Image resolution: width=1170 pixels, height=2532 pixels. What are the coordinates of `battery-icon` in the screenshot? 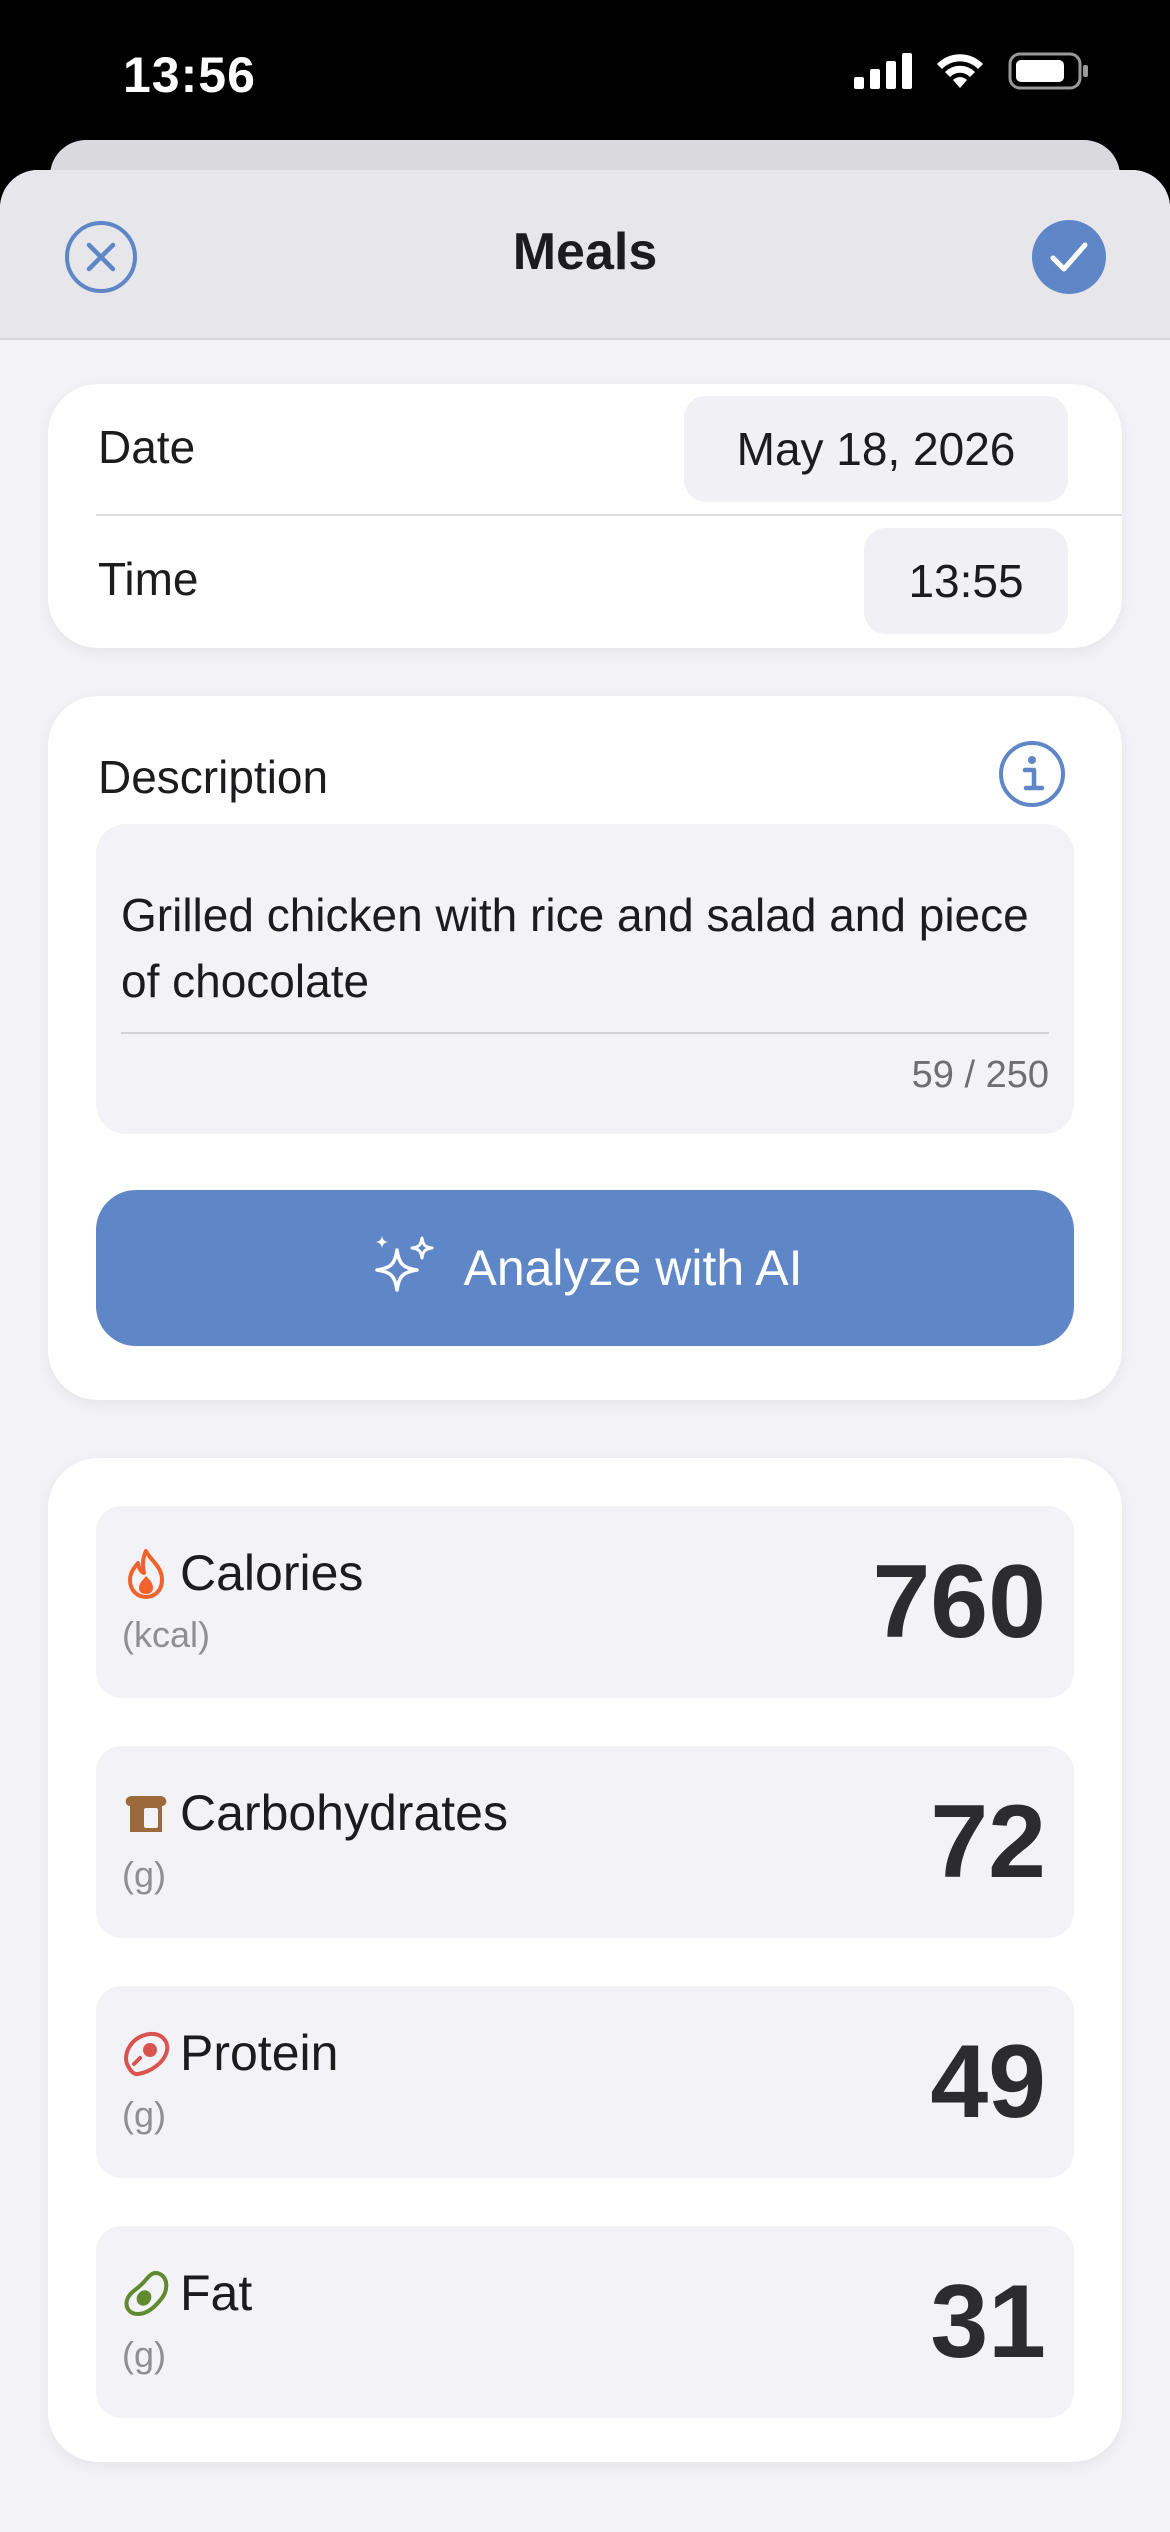 It's located at (1048, 71).